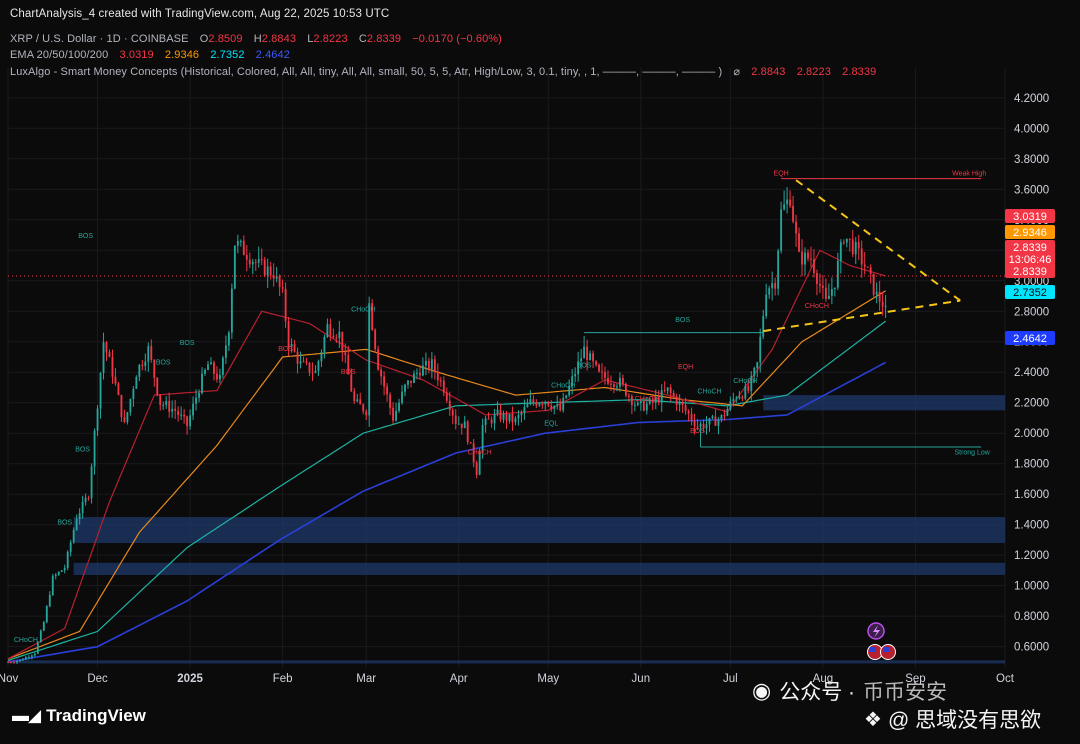 This screenshot has width=1080, height=744. What do you see at coordinates (964, 720) in the screenshot?
I see `watermark-text-3: @ 思域没有思欲` at bounding box center [964, 720].